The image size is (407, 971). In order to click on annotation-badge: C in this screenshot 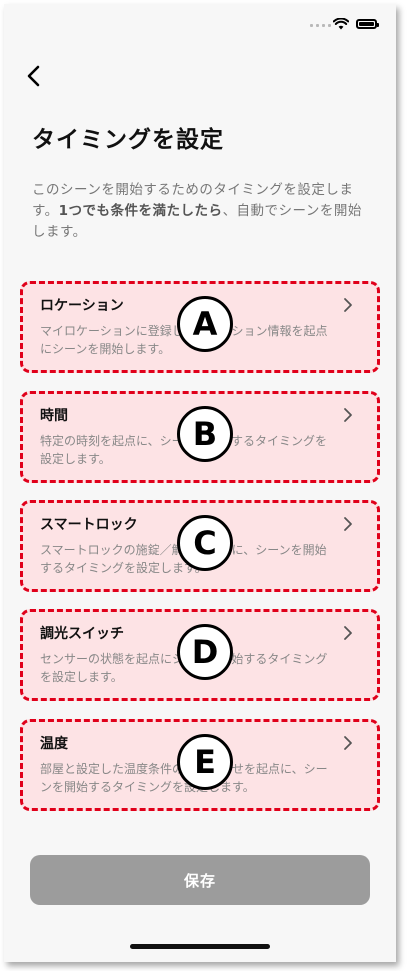, I will do `click(205, 543)`.